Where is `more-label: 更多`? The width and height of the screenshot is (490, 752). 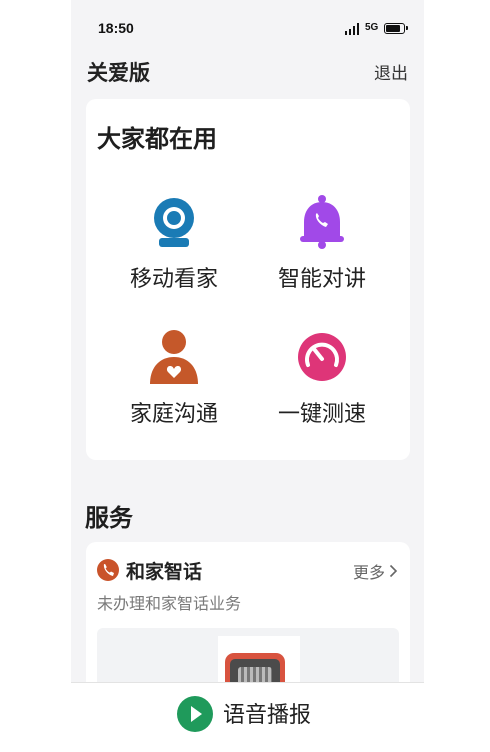 more-label: 更多 is located at coordinates (368, 572).